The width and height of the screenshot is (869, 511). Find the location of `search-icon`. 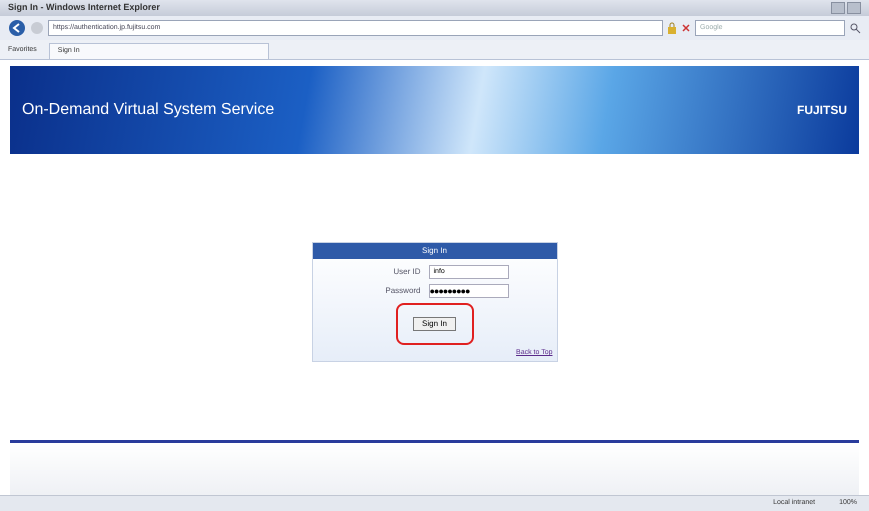

search-icon is located at coordinates (855, 28).